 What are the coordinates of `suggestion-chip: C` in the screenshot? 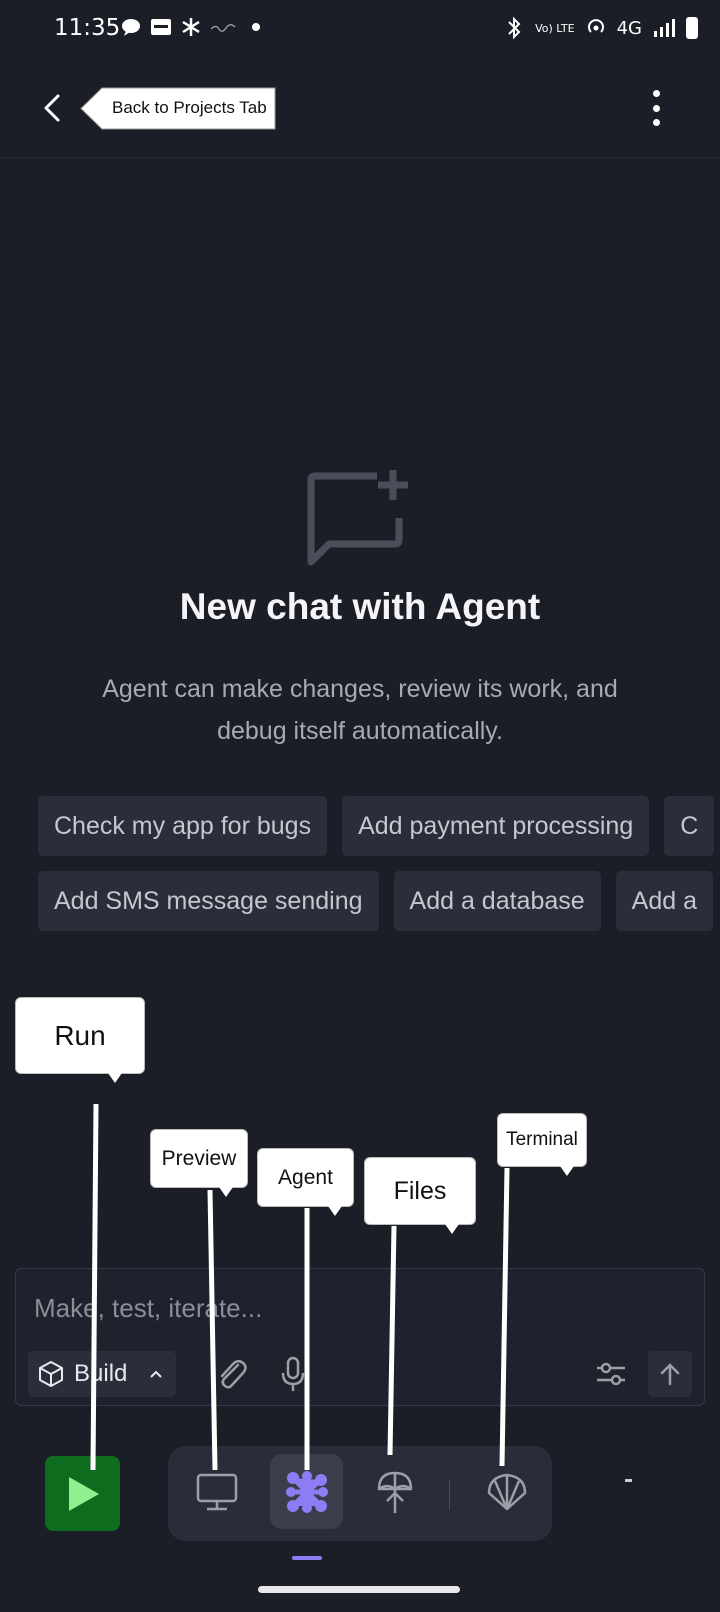 It's located at (689, 826).